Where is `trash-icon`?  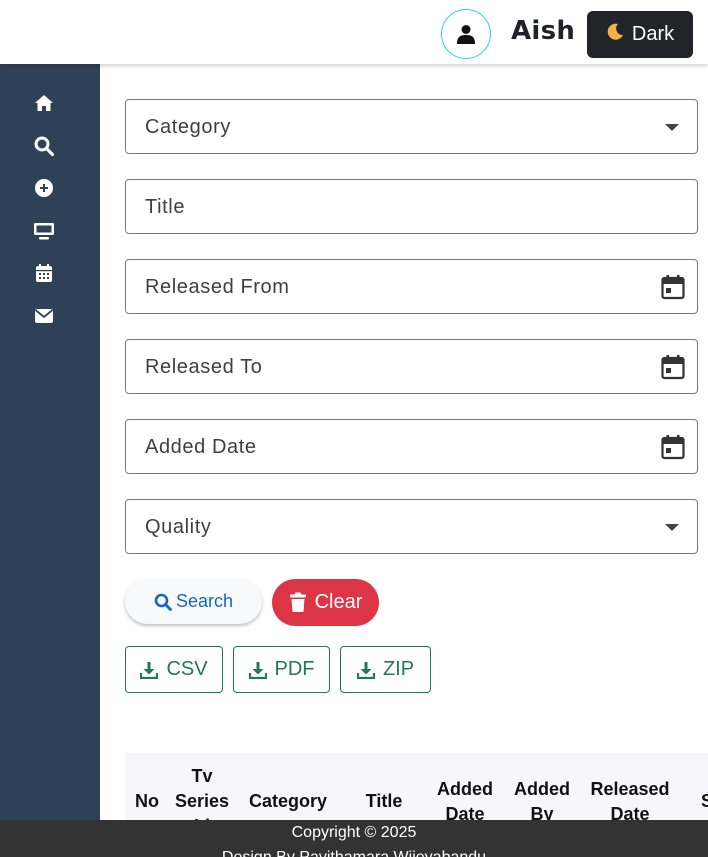
trash-icon is located at coordinates (297, 602).